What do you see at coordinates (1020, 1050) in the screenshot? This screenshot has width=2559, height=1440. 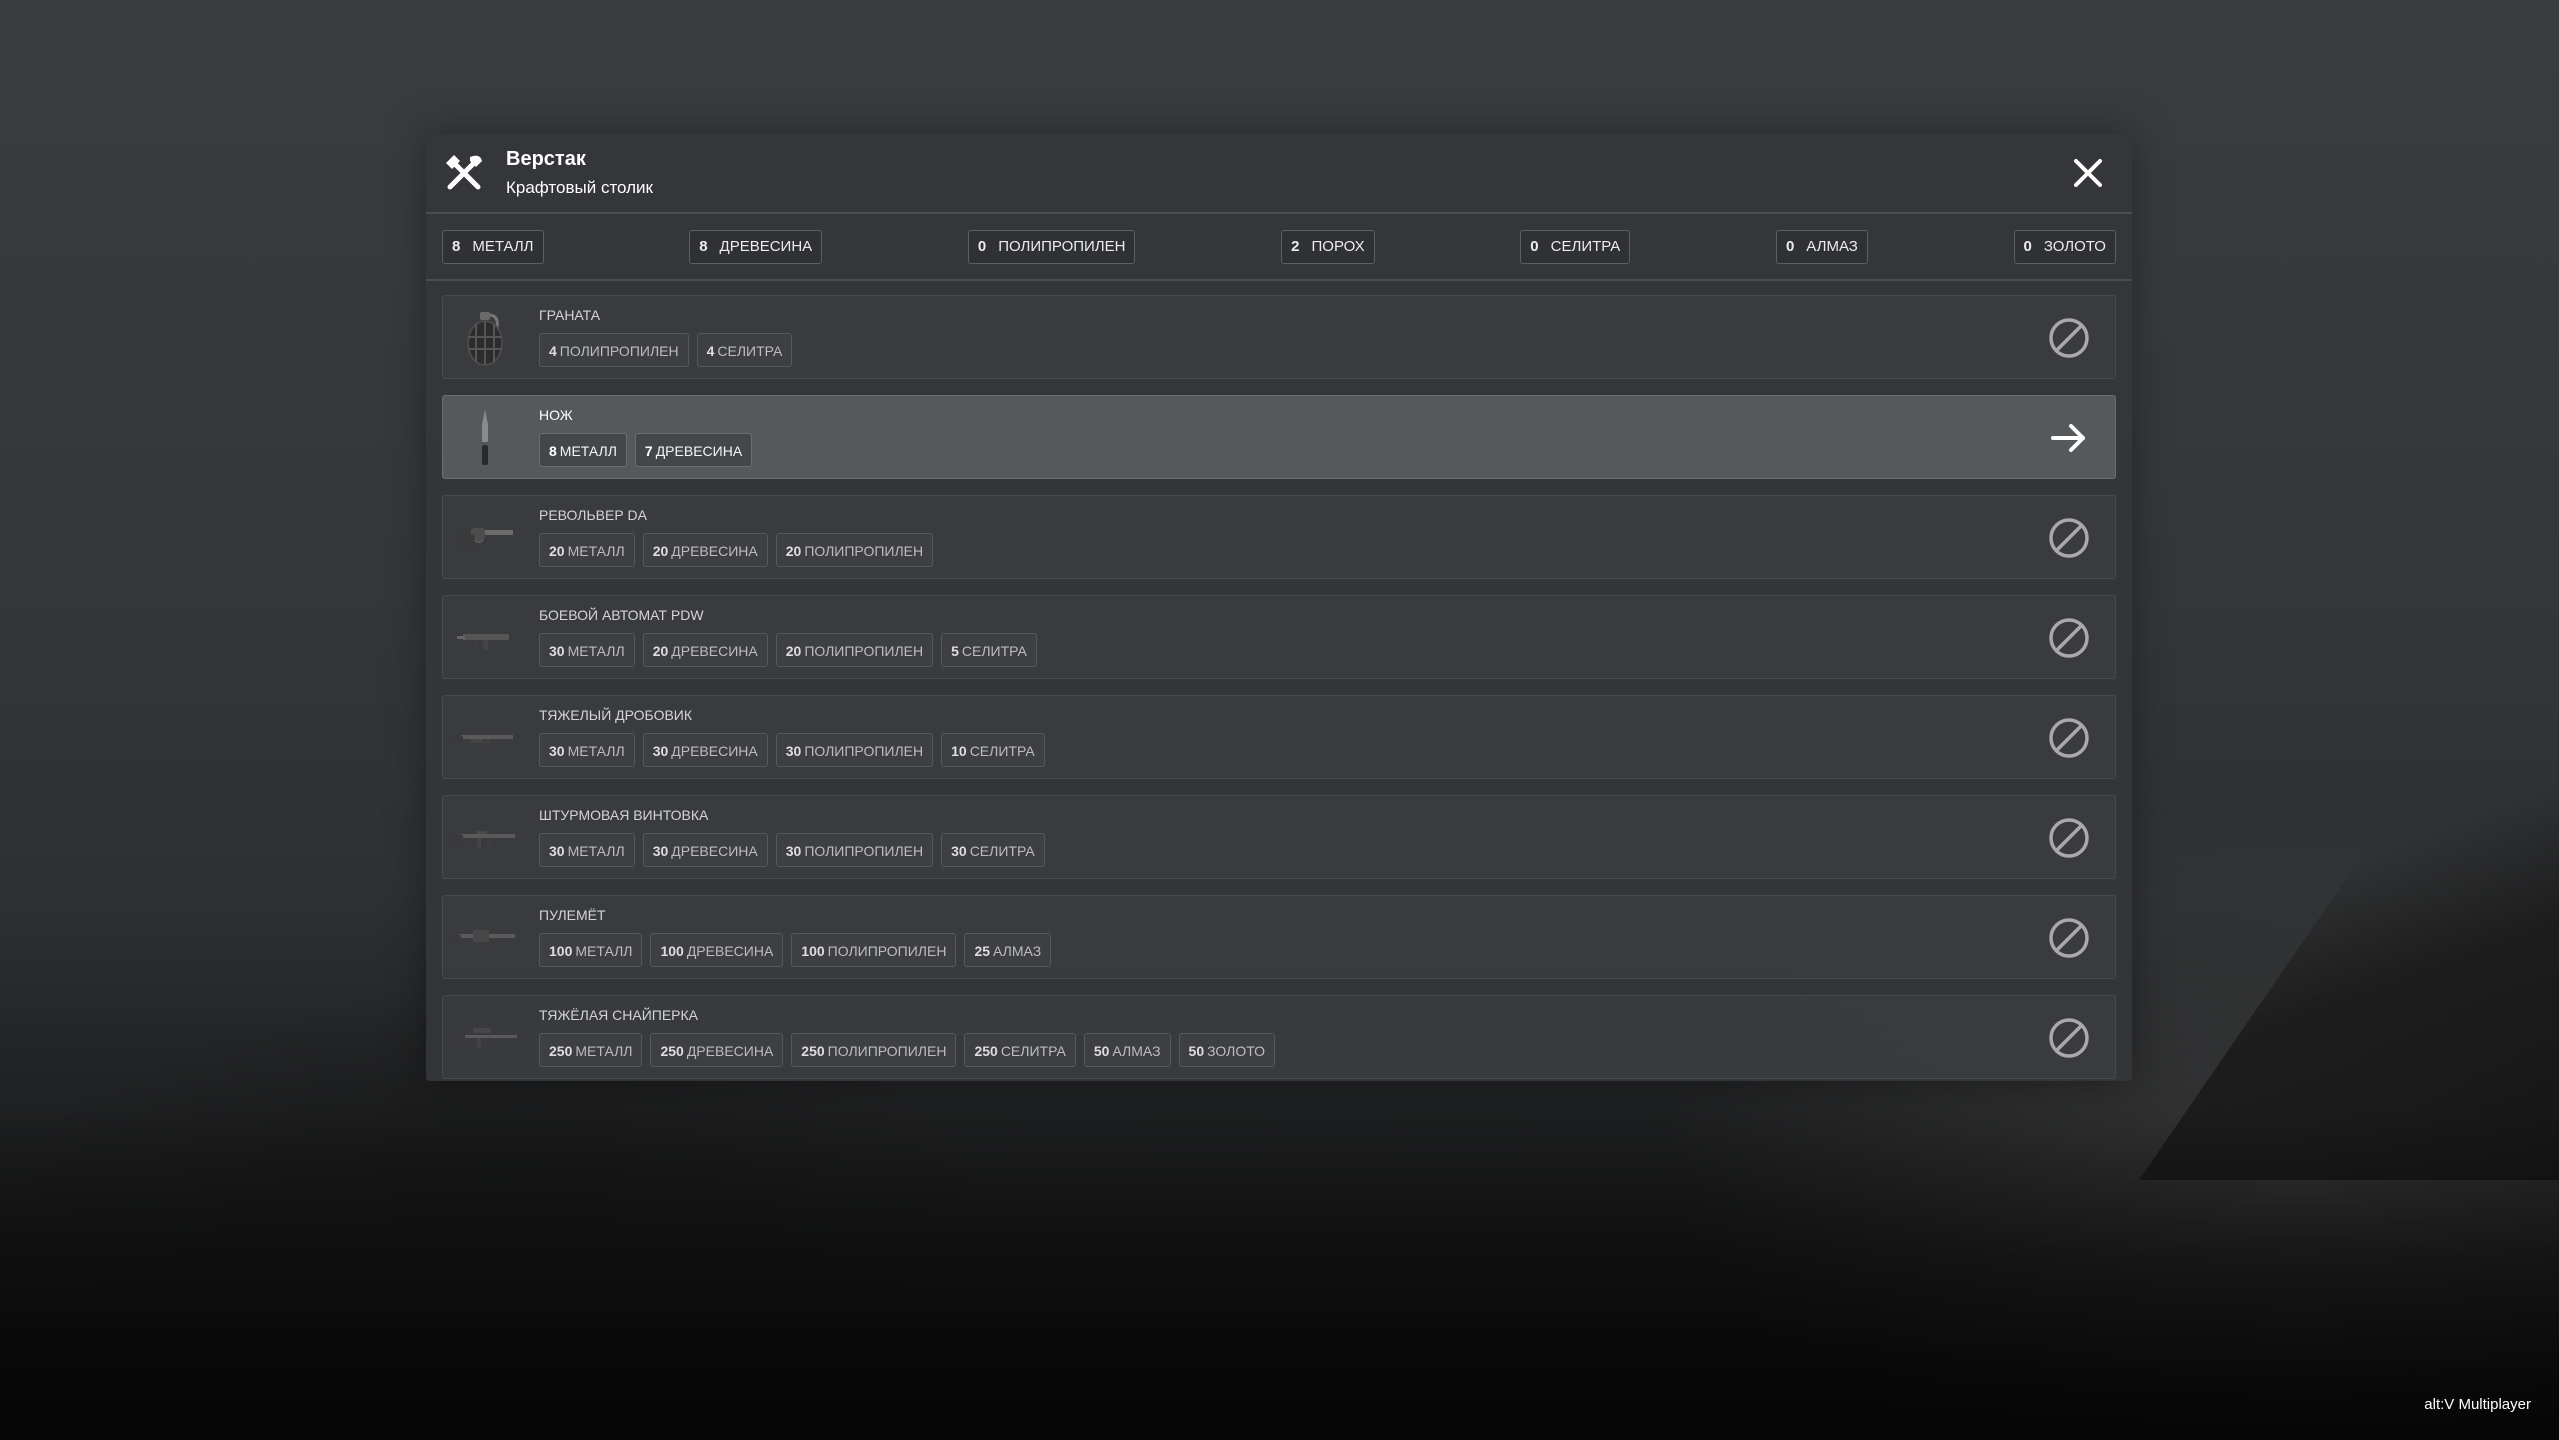 I see `cost-badge: 250 СЕЛИТРА` at bounding box center [1020, 1050].